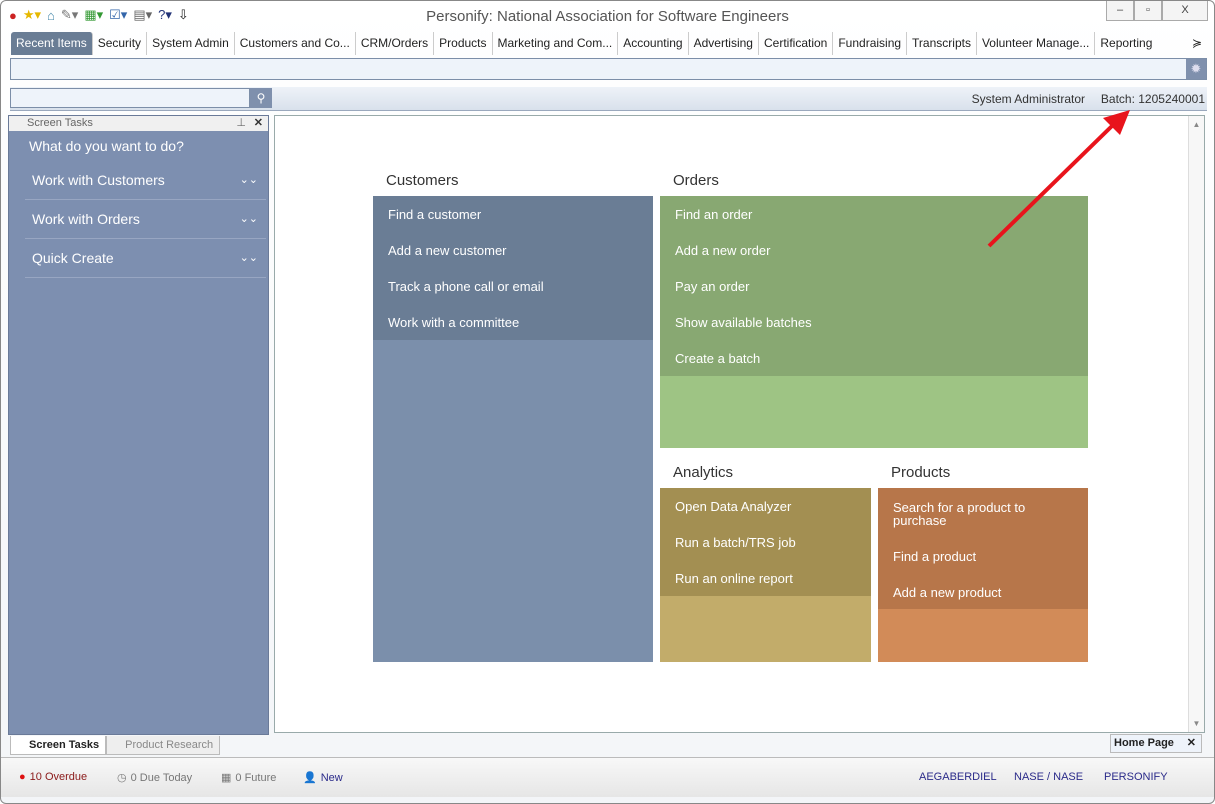 This screenshot has height=804, width=1215. Describe the element at coordinates (1058, 179) in the screenshot. I see `annotation-arrow` at that location.